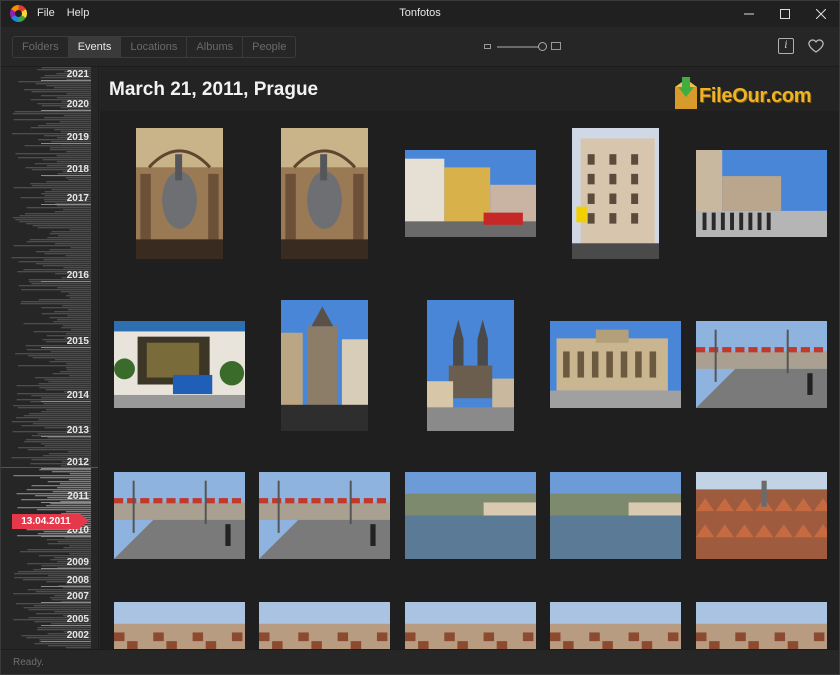 The height and width of the screenshot is (675, 840). I want to click on close-button, so click(821, 14).